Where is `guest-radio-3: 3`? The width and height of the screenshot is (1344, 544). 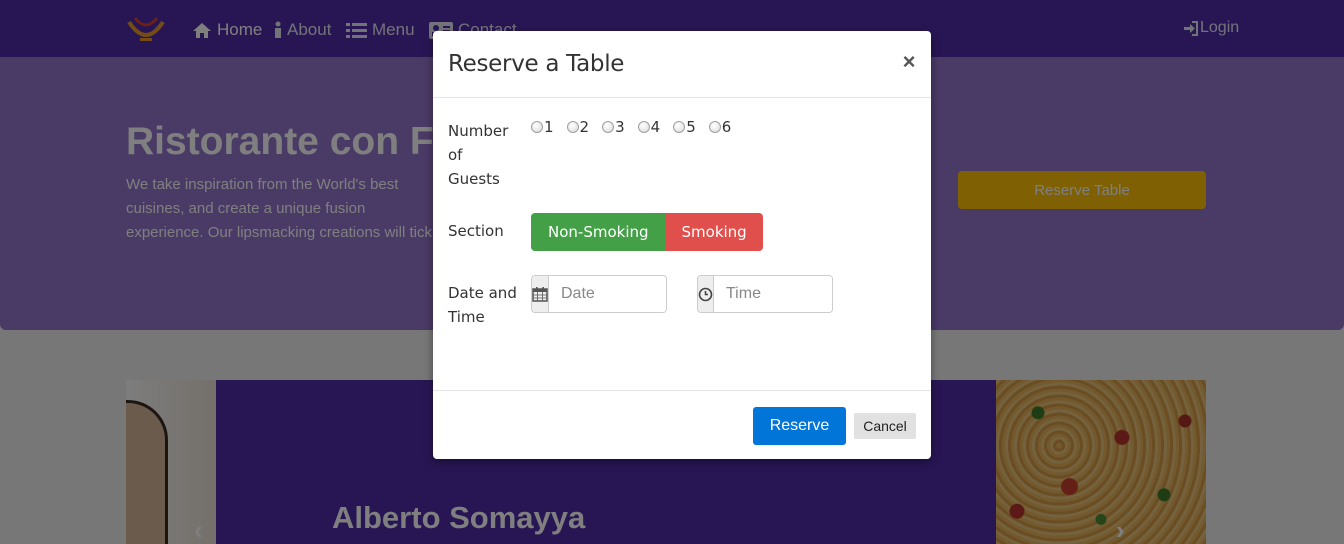 guest-radio-3: 3 is located at coordinates (613, 127).